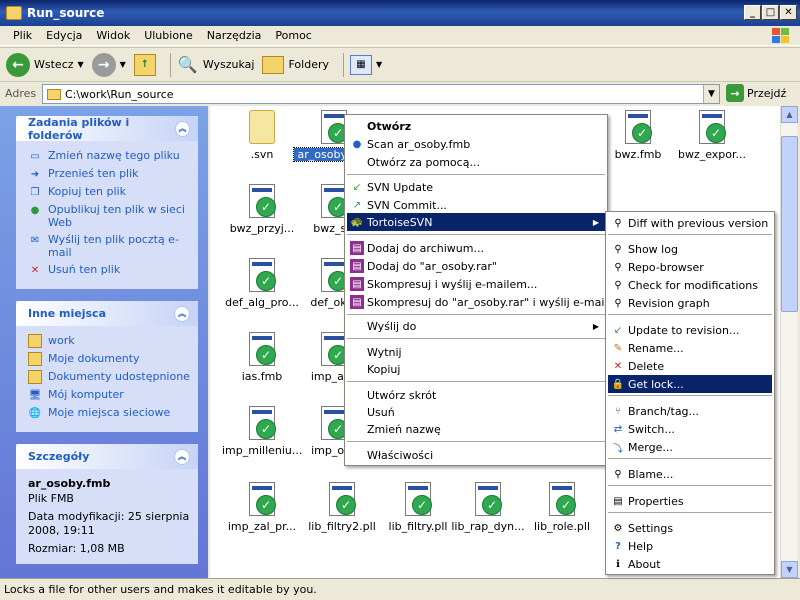  What do you see at coordinates (789, 114) in the screenshot?
I see `scroll-up-button: ▲` at bounding box center [789, 114].